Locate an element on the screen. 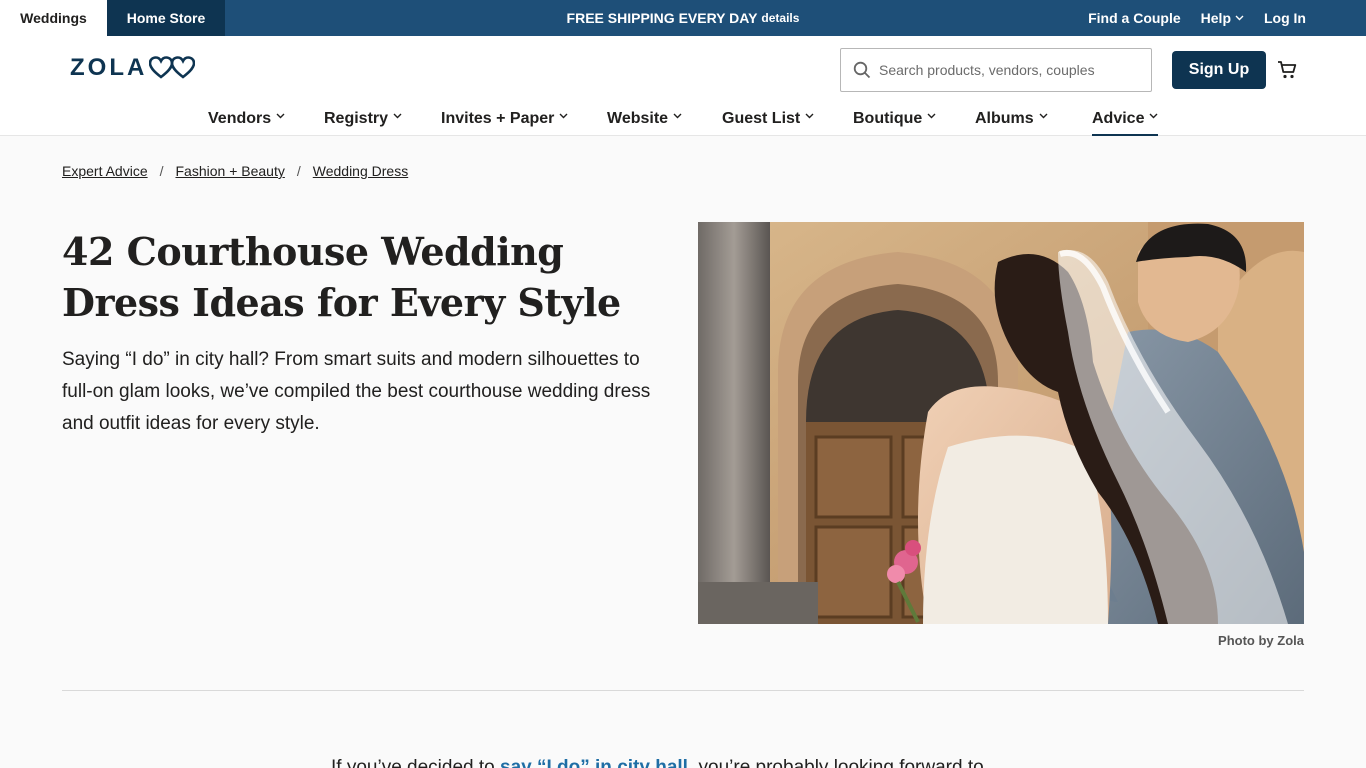 This screenshot has width=1366, height=768. search-box is located at coordinates (996, 70).